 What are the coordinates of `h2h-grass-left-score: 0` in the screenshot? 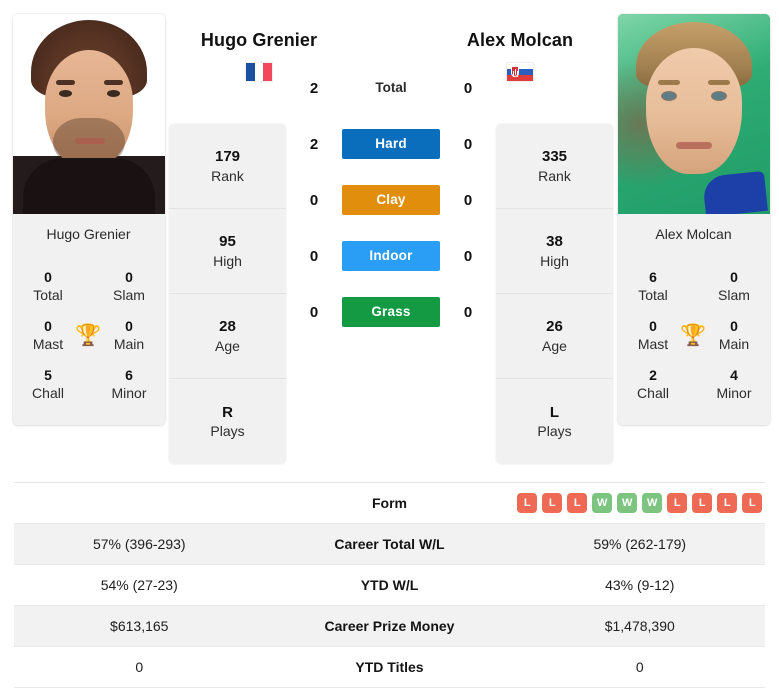 It's located at (314, 312).